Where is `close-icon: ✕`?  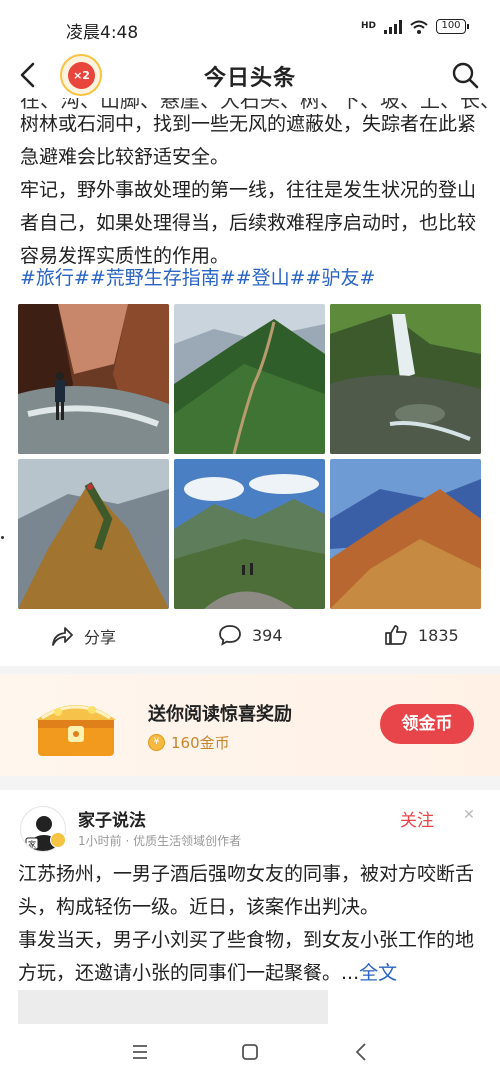
close-icon: ✕ is located at coordinates (469, 815).